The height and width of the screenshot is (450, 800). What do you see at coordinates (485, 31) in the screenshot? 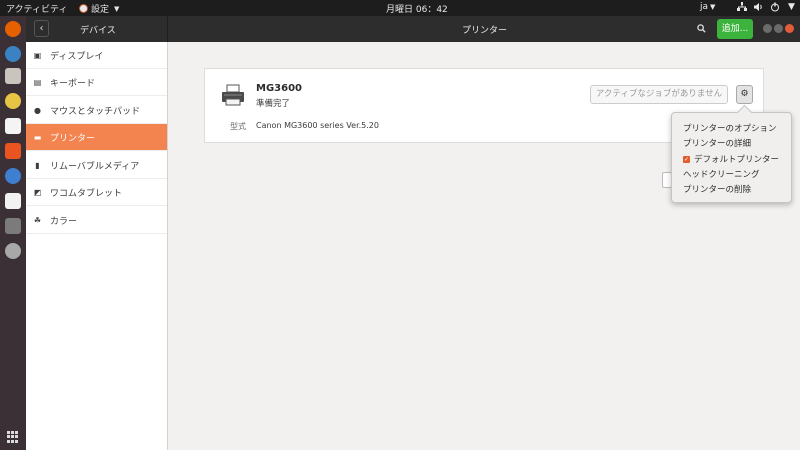
I see `page-title: プリンター` at bounding box center [485, 31].